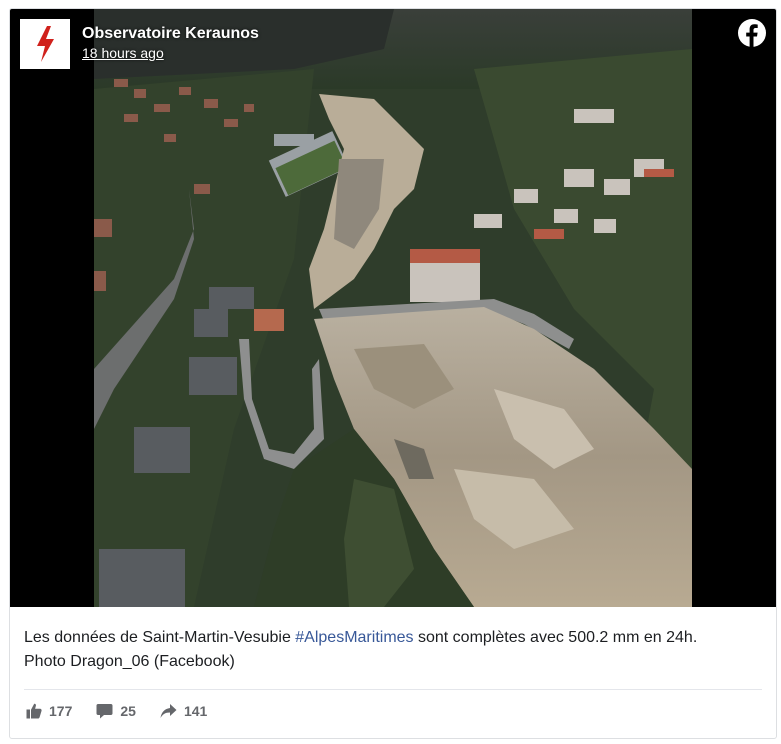 This screenshot has width=781, height=744. Describe the element at coordinates (170, 53) in the screenshot. I see `post-timestamp: 18 hours ago` at that location.